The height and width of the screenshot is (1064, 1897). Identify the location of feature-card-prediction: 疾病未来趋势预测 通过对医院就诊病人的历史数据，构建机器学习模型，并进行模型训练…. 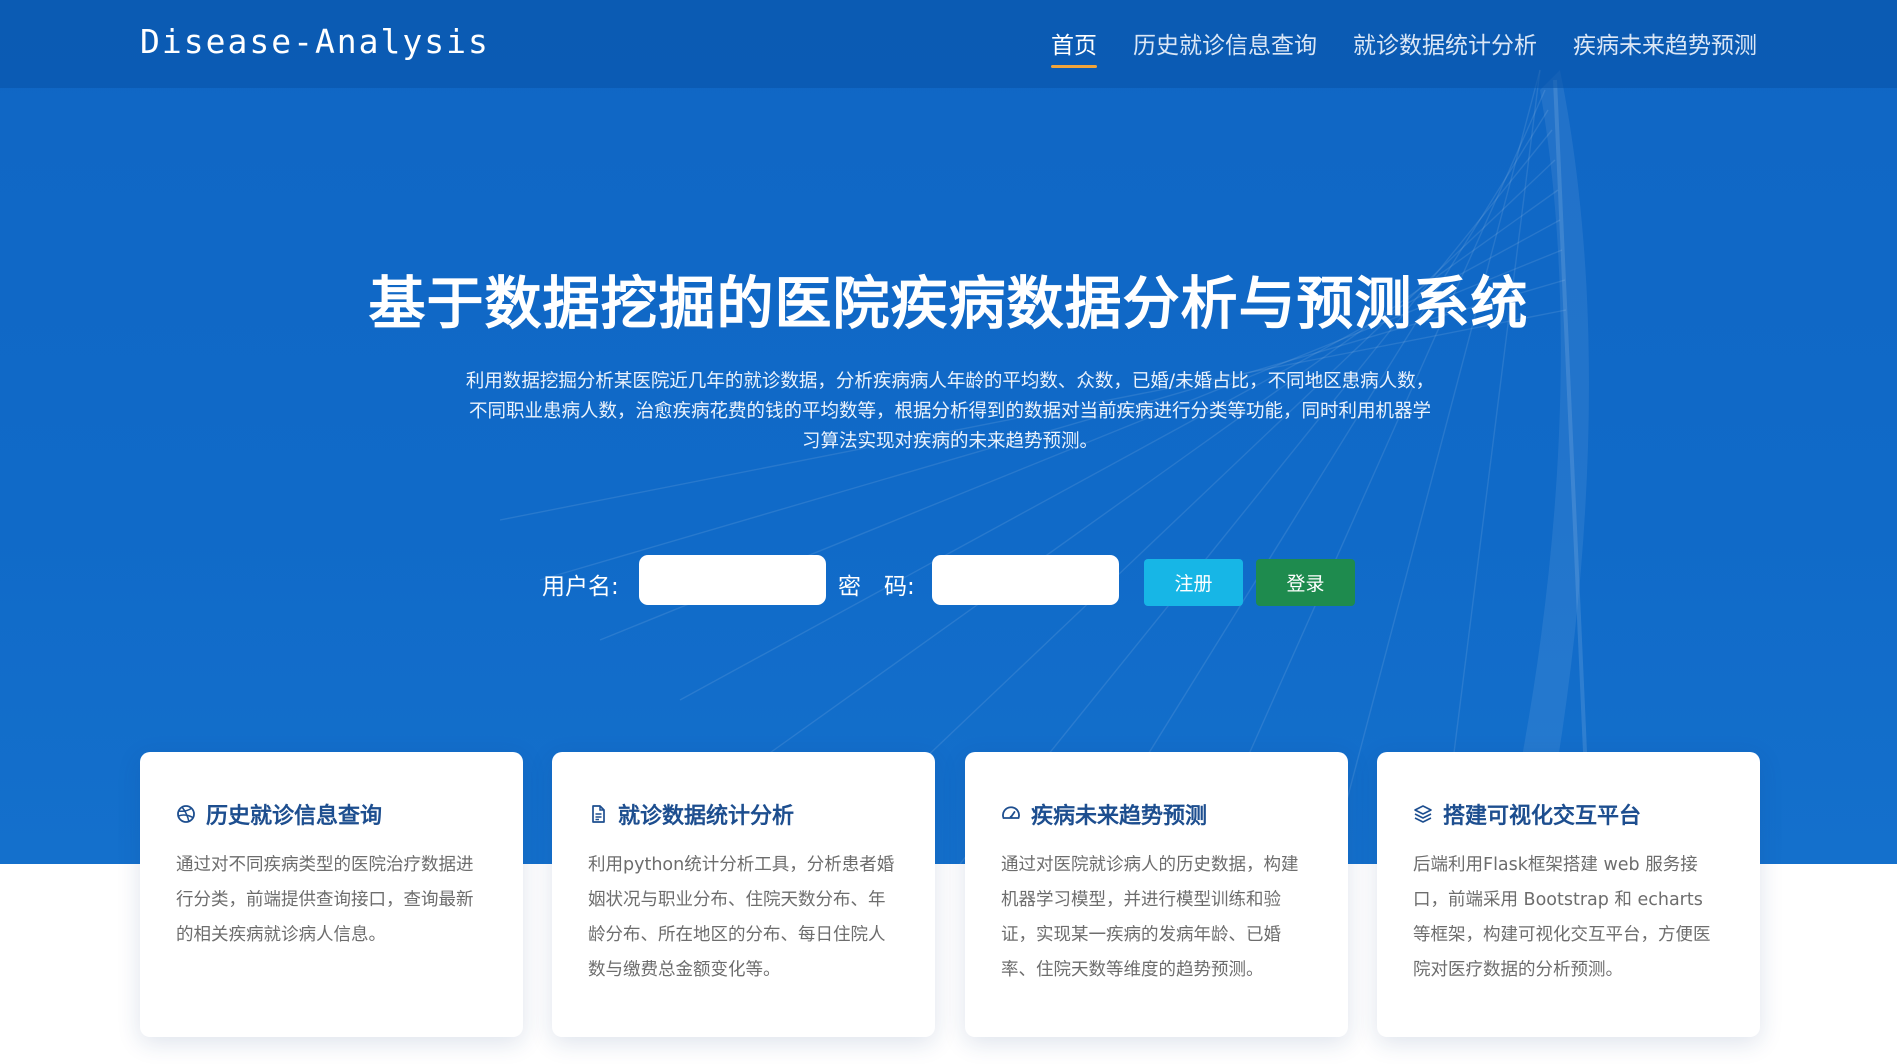
(1156, 894).